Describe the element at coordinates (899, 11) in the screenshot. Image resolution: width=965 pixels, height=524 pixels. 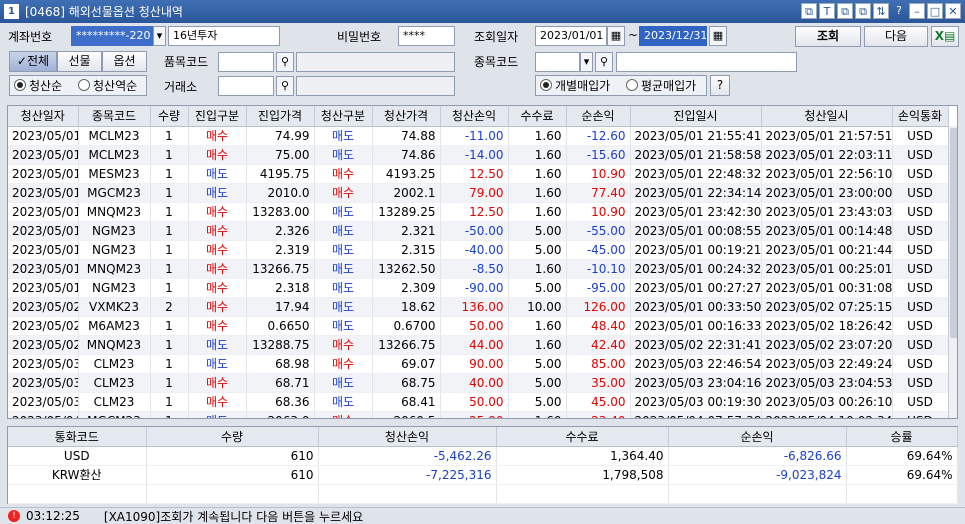
I see `help-icon: ?` at that location.